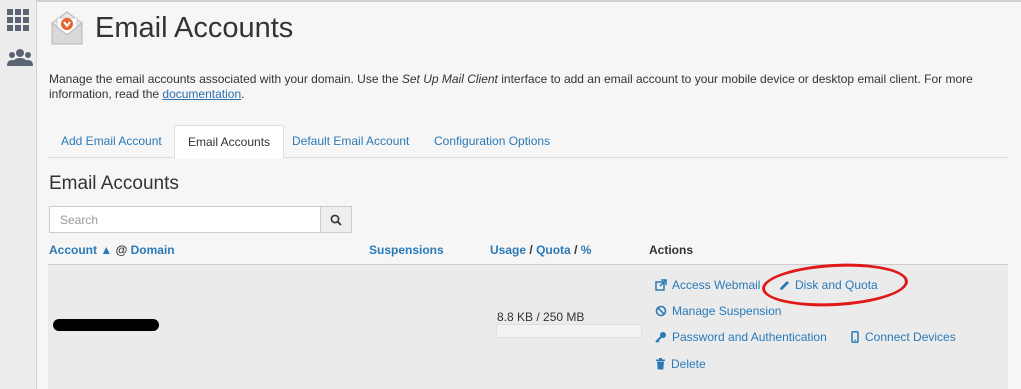 The width and height of the screenshot is (1021, 389). Describe the element at coordinates (661, 311) in the screenshot. I see `ban-icon` at that location.